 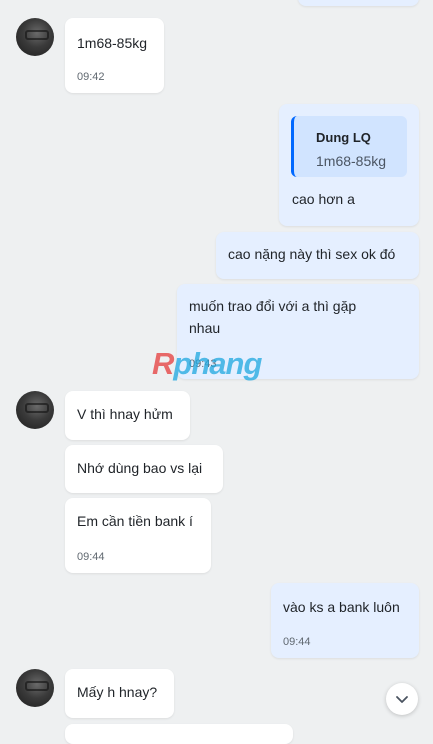 What do you see at coordinates (341, 607) in the screenshot?
I see `message-text: vào ks a bank luôn` at bounding box center [341, 607].